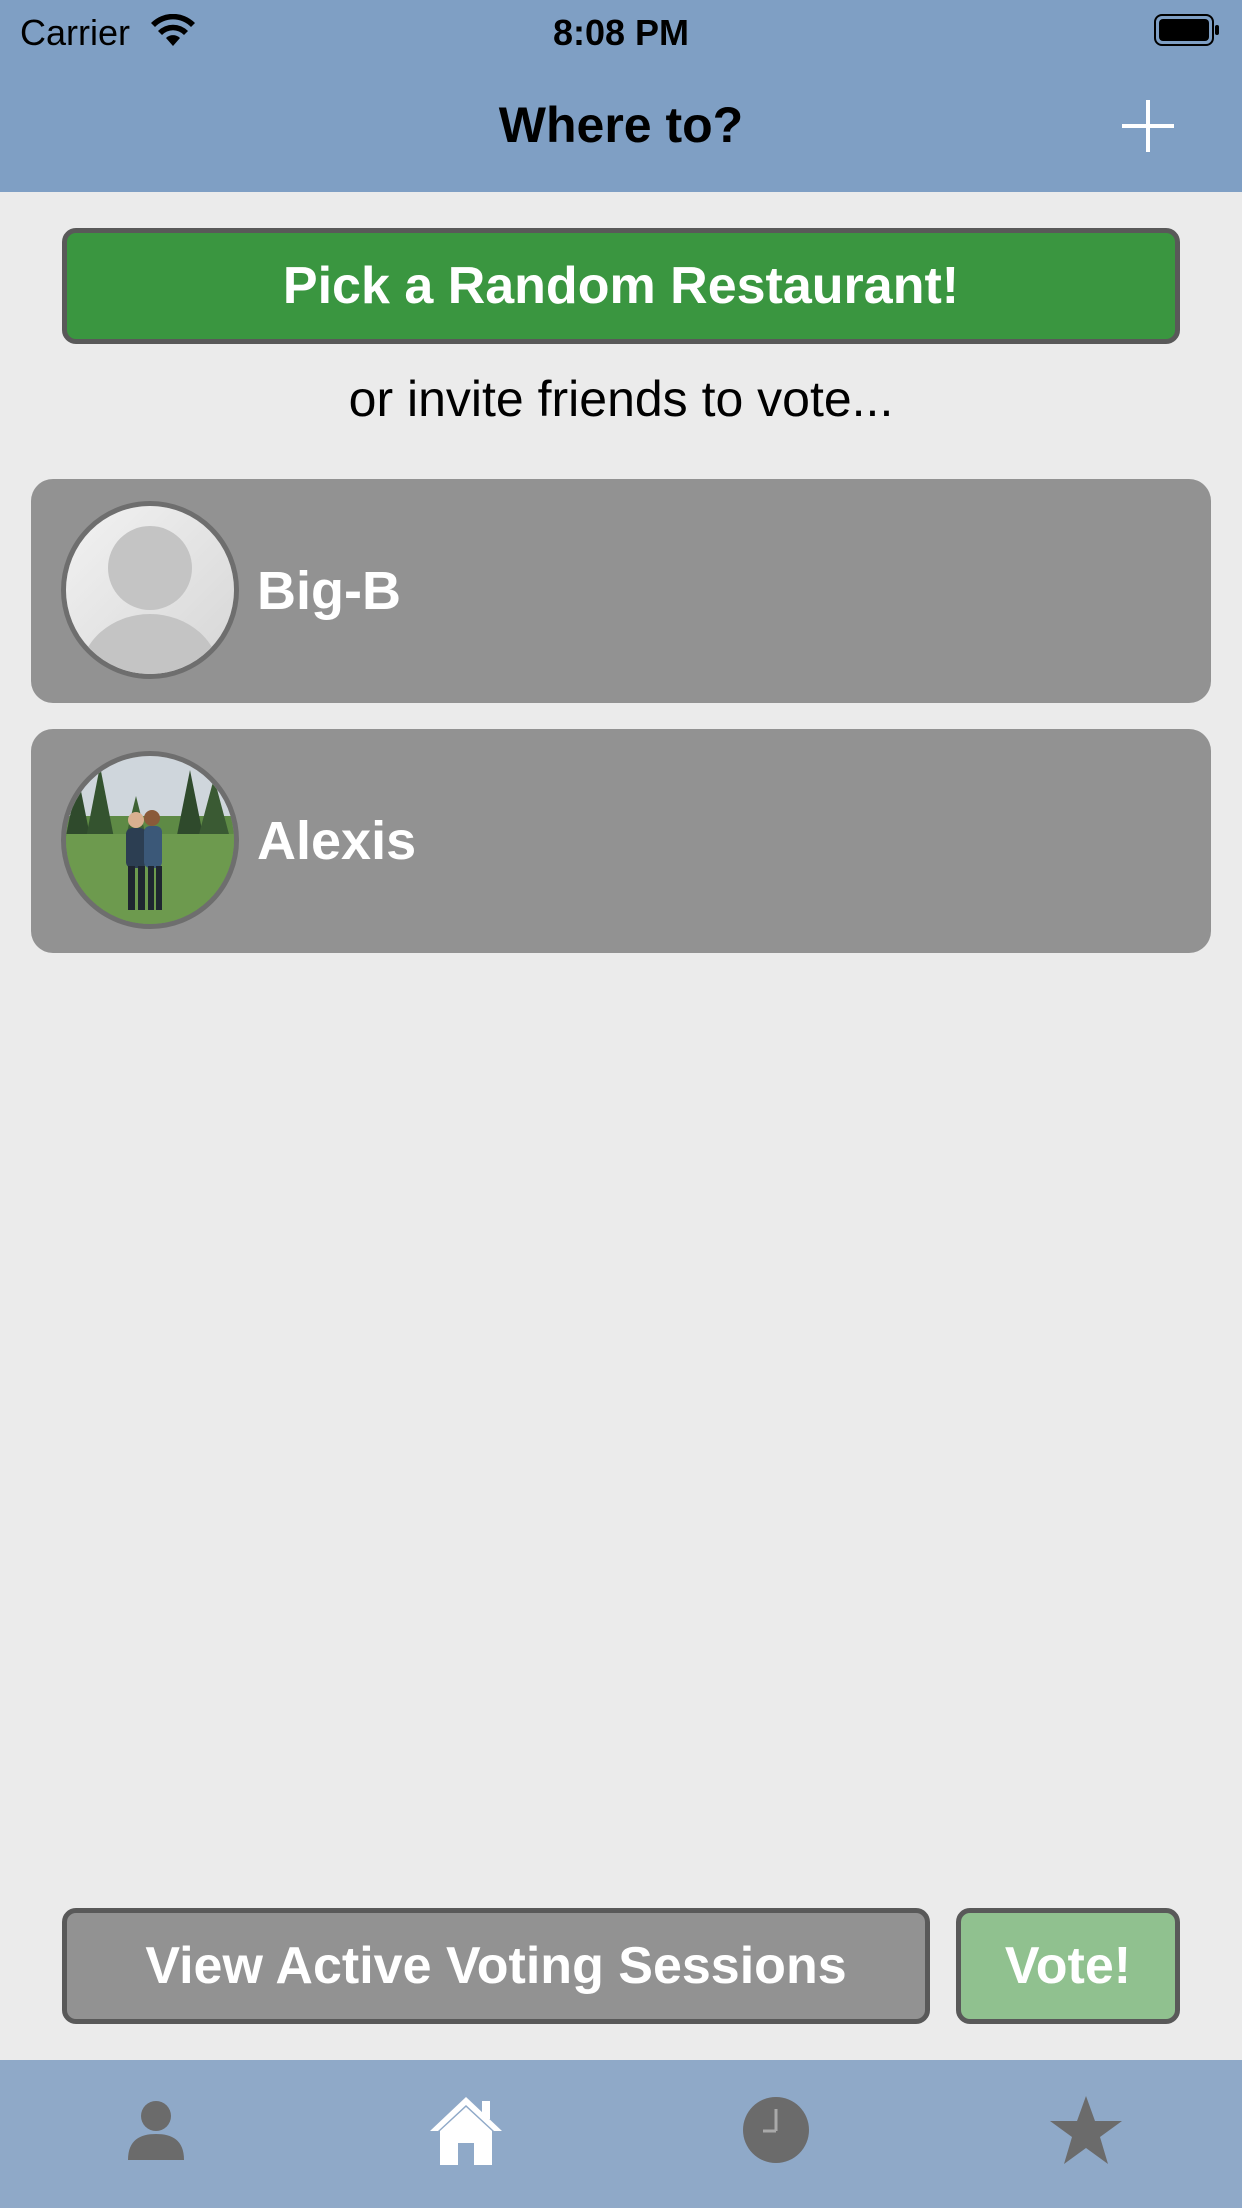 Image resolution: width=1242 pixels, height=2208 pixels. What do you see at coordinates (621, 2134) in the screenshot?
I see `tab-bar` at bounding box center [621, 2134].